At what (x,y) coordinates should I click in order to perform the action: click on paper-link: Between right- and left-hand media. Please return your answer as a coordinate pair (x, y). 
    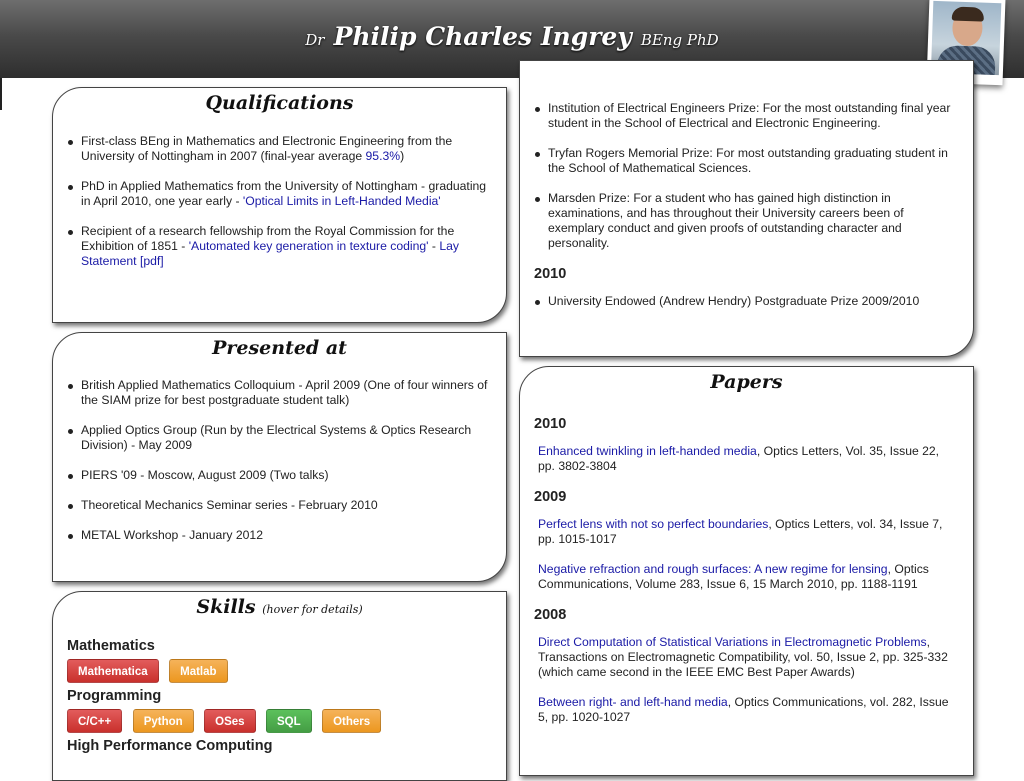
    Looking at the image, I should click on (633, 702).